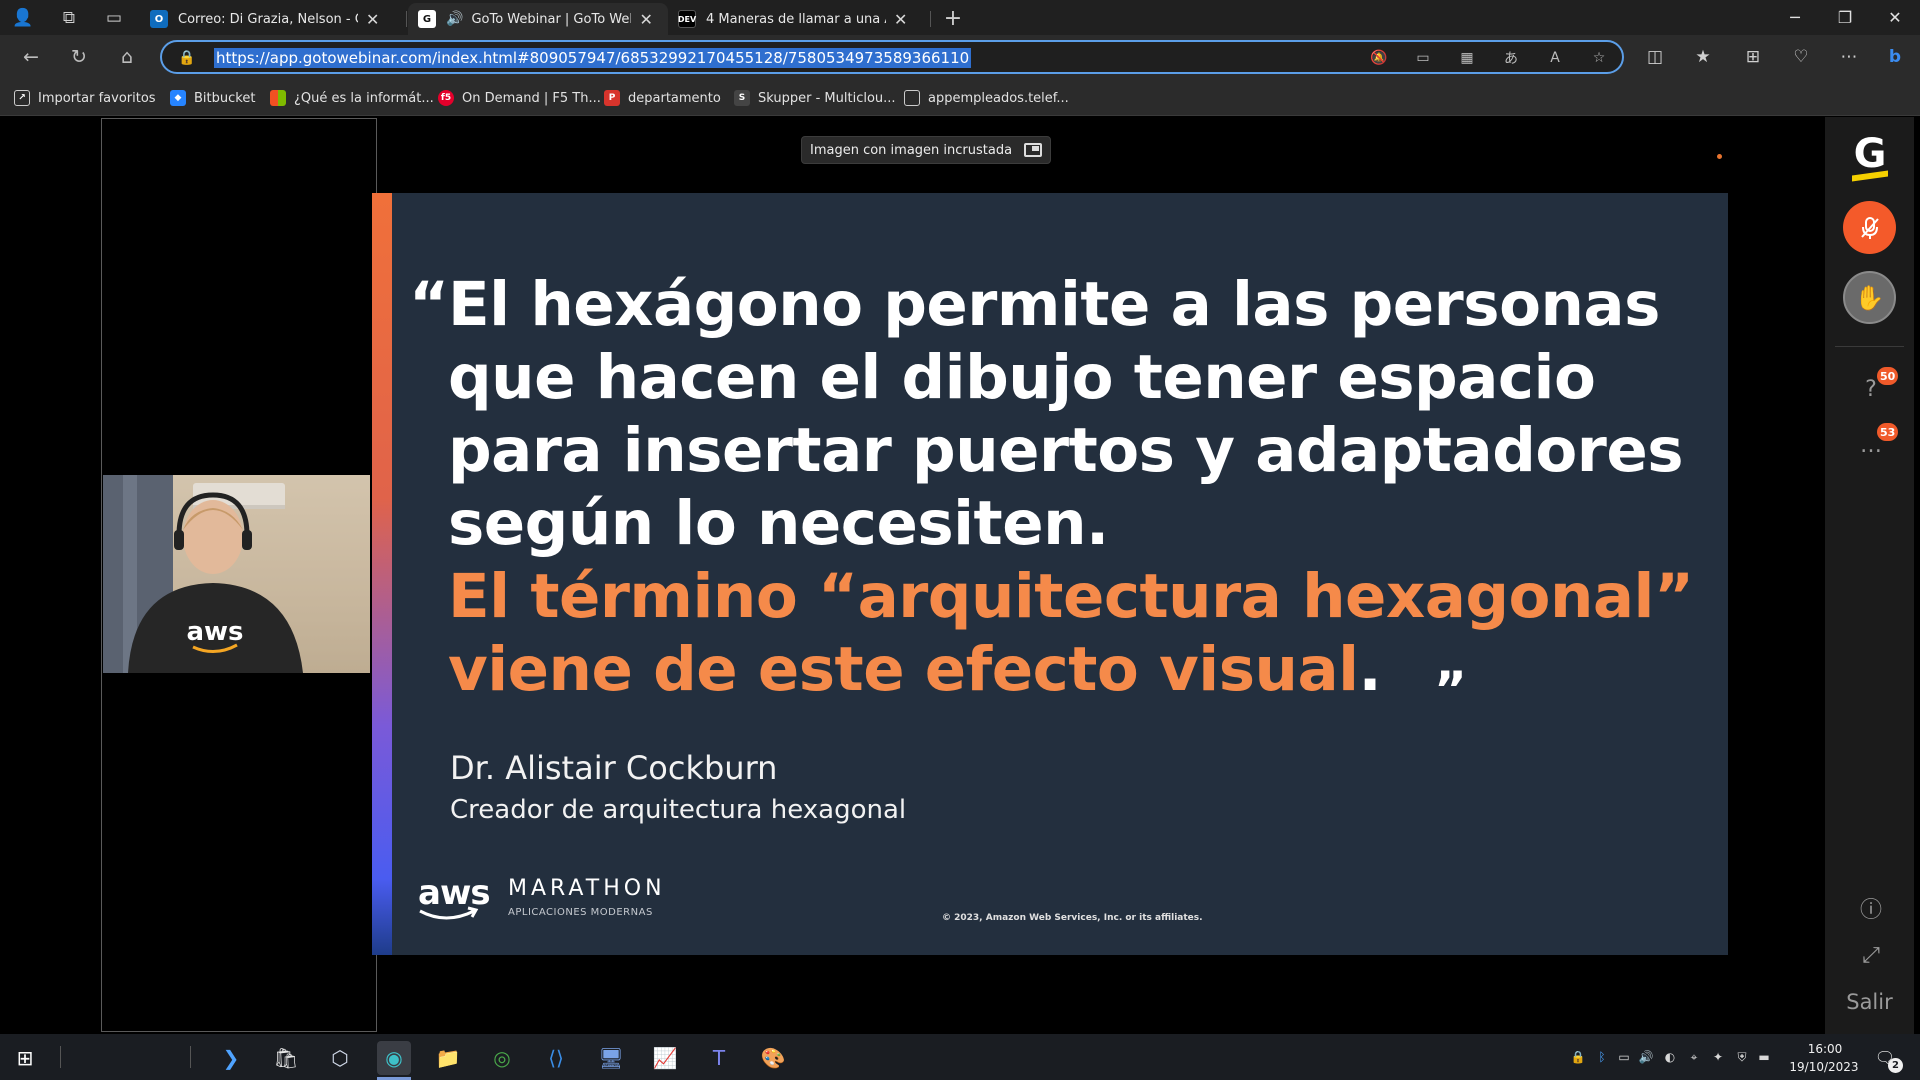  What do you see at coordinates (429, 304) in the screenshot?
I see `open-quote: “` at bounding box center [429, 304].